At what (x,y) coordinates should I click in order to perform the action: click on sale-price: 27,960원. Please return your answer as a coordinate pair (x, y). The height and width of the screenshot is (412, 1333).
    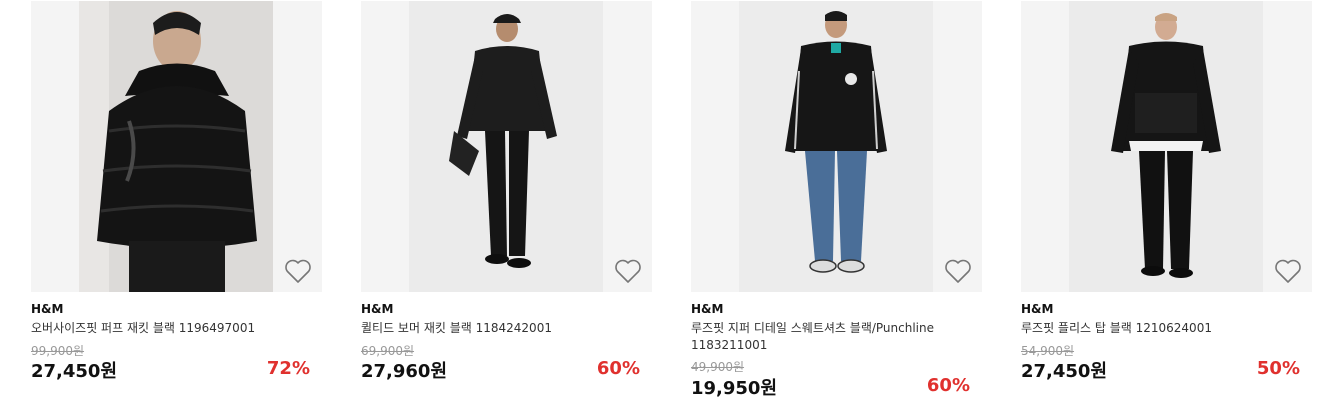
    Looking at the image, I should click on (404, 371).